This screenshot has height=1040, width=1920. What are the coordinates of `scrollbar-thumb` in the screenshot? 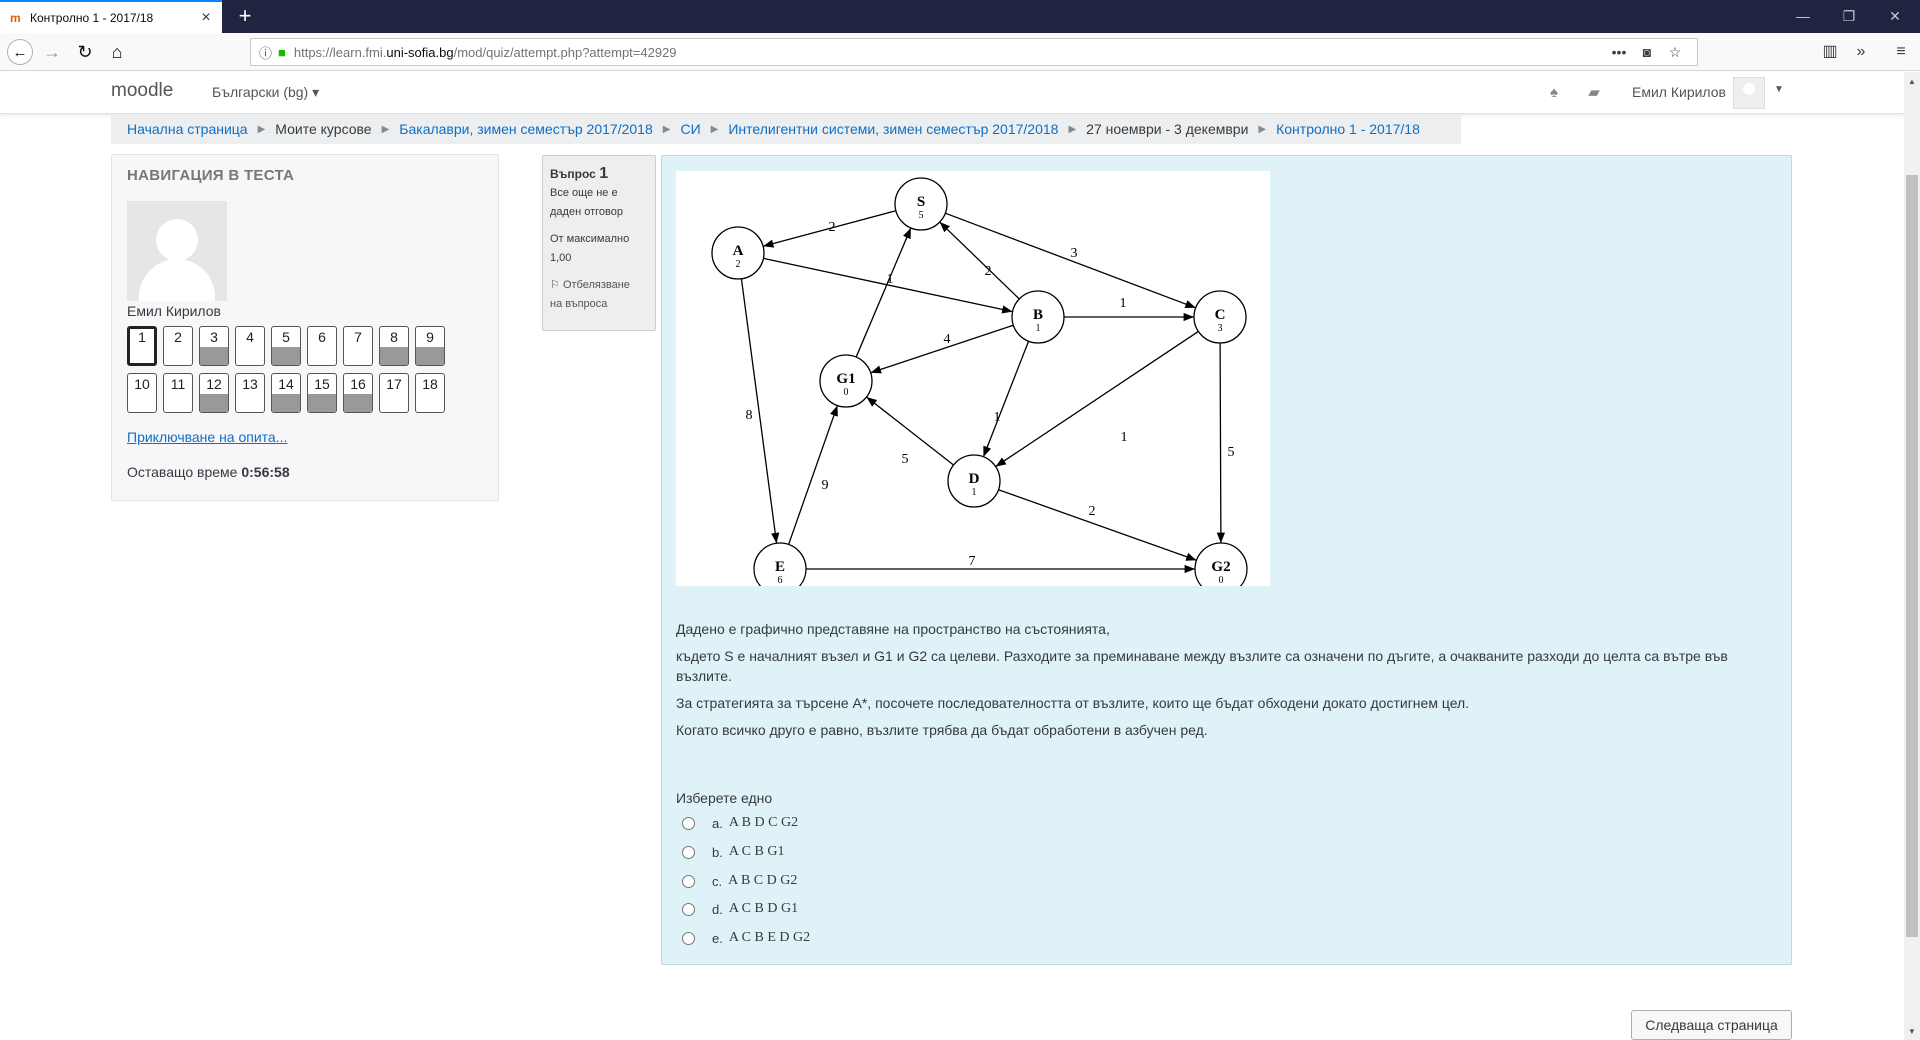 It's located at (1912, 556).